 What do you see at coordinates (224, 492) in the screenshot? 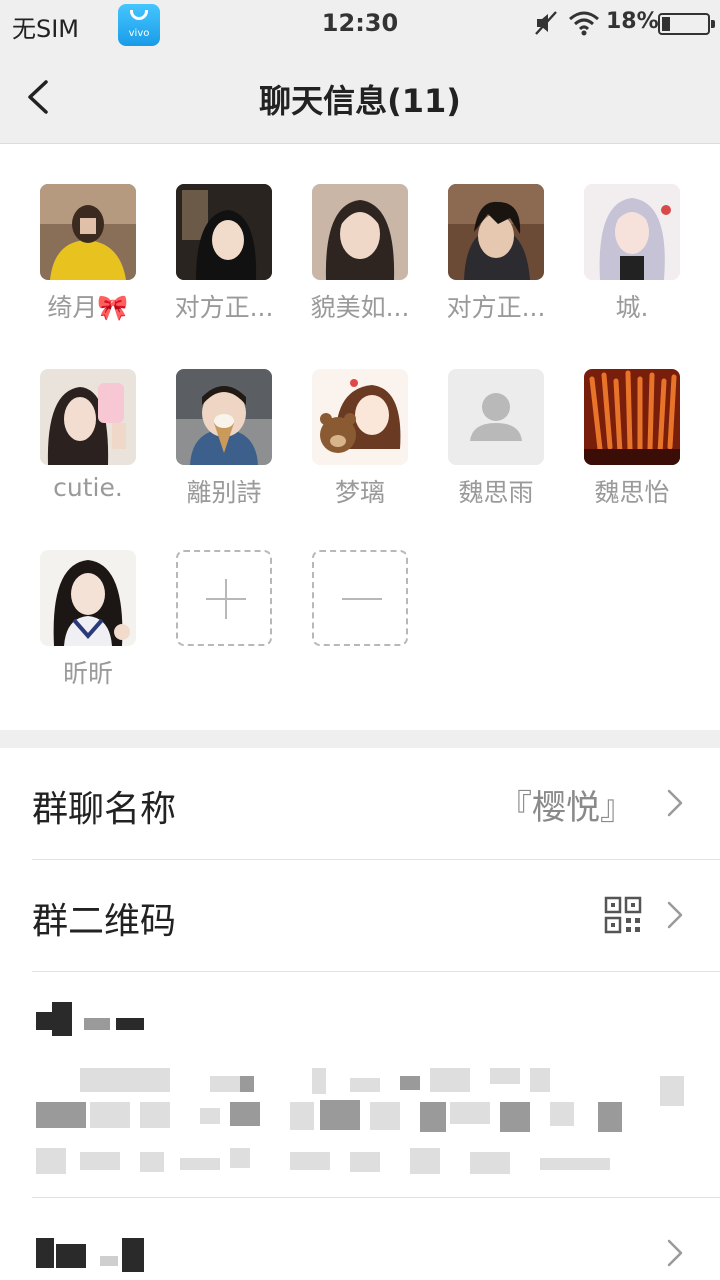
I see `member-name: 離别詩` at bounding box center [224, 492].